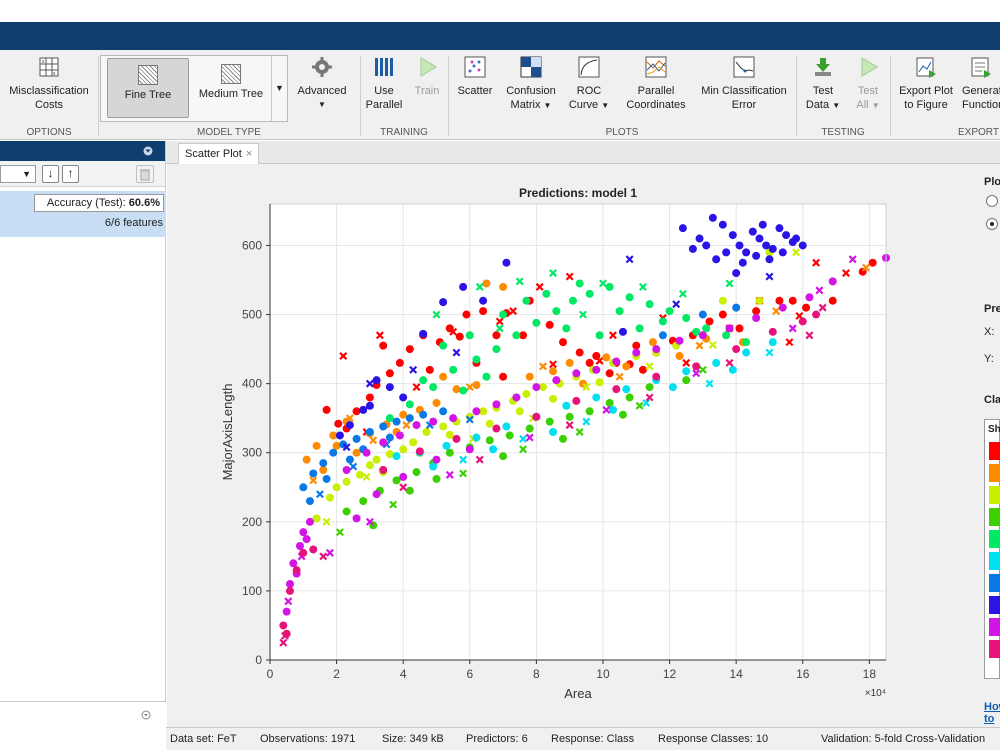  Describe the element at coordinates (531, 83) in the screenshot. I see `confusion-matrix-button: Confusion Matrix ▼` at that location.